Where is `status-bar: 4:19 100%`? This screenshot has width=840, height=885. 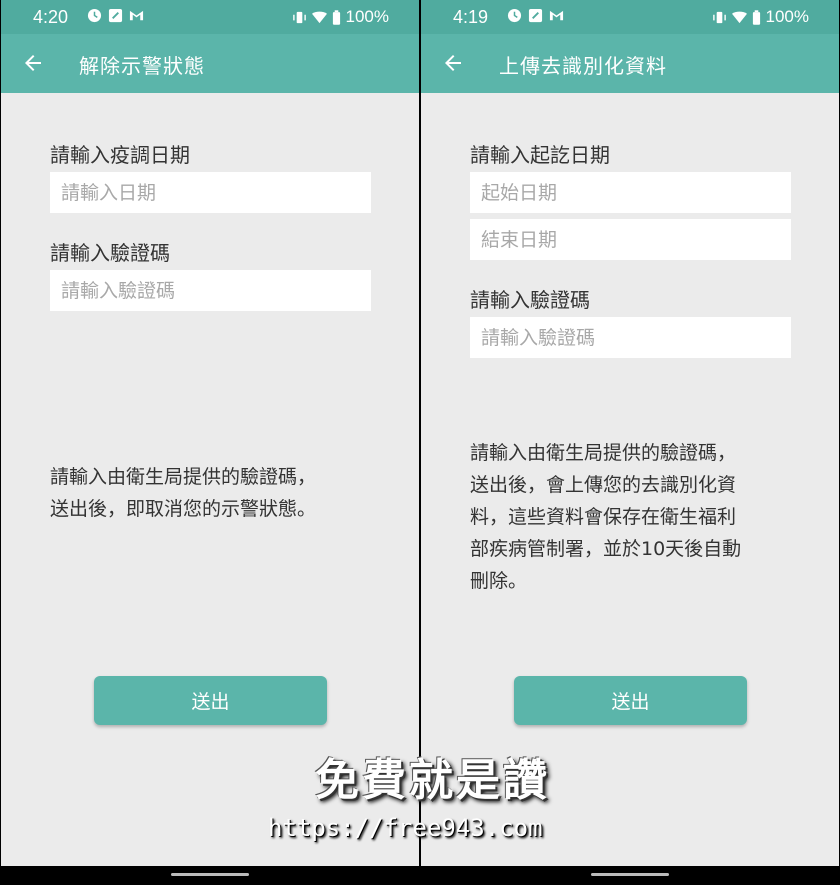
status-bar: 4:19 100% is located at coordinates (630, 17).